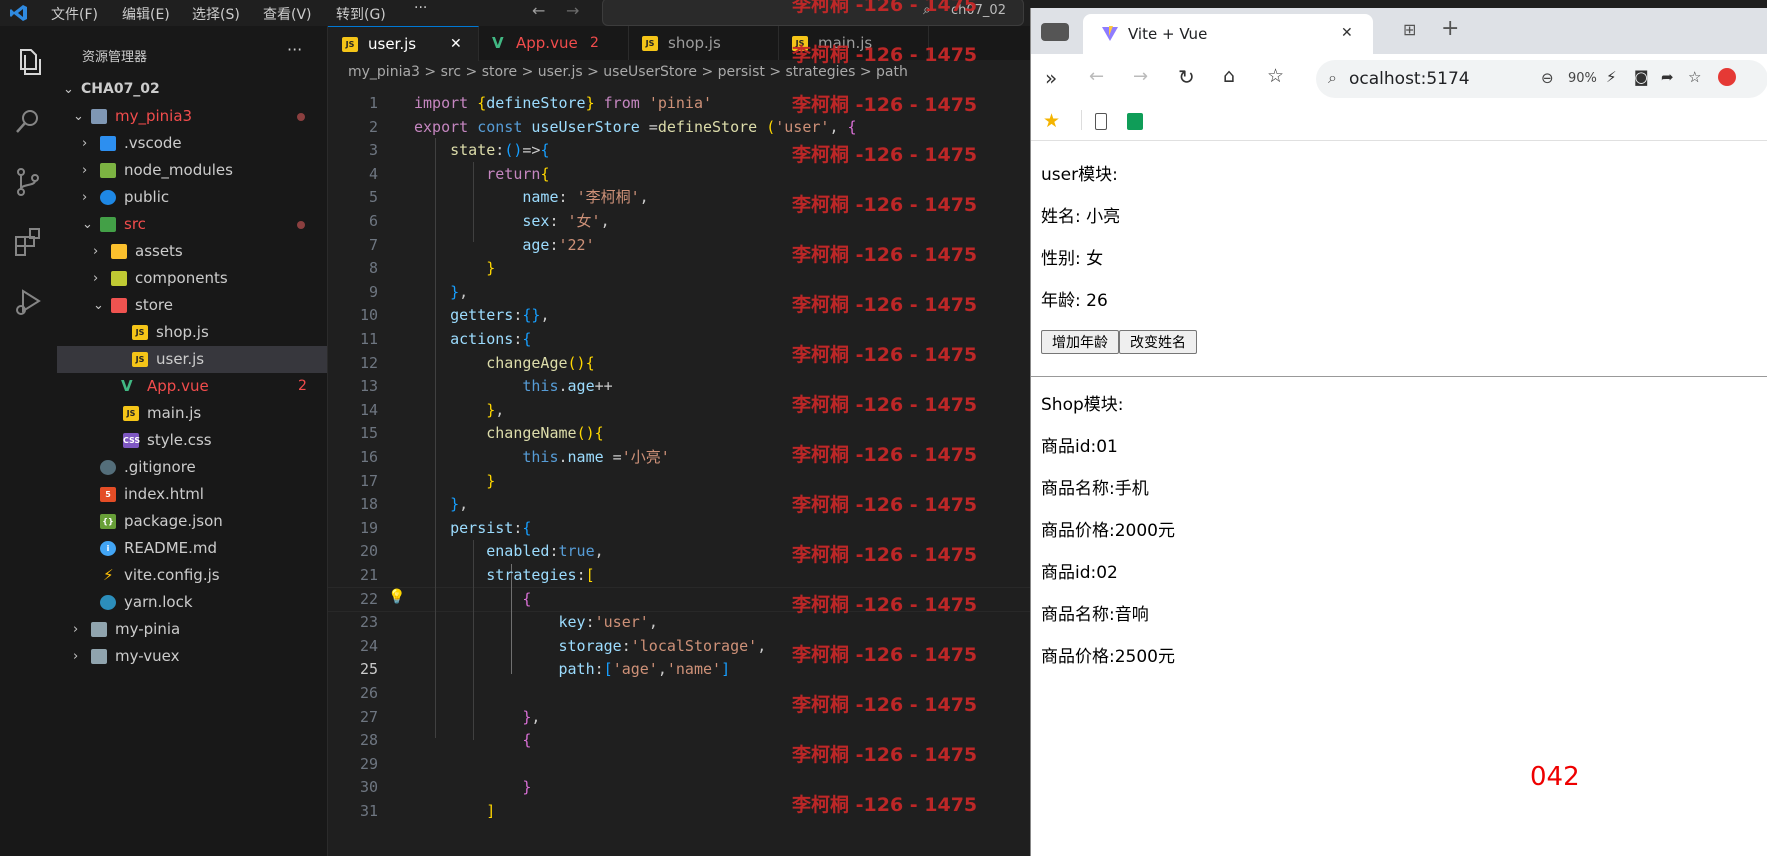  What do you see at coordinates (644, 669) in the screenshot?
I see `code-line: path:['age','name']` at bounding box center [644, 669].